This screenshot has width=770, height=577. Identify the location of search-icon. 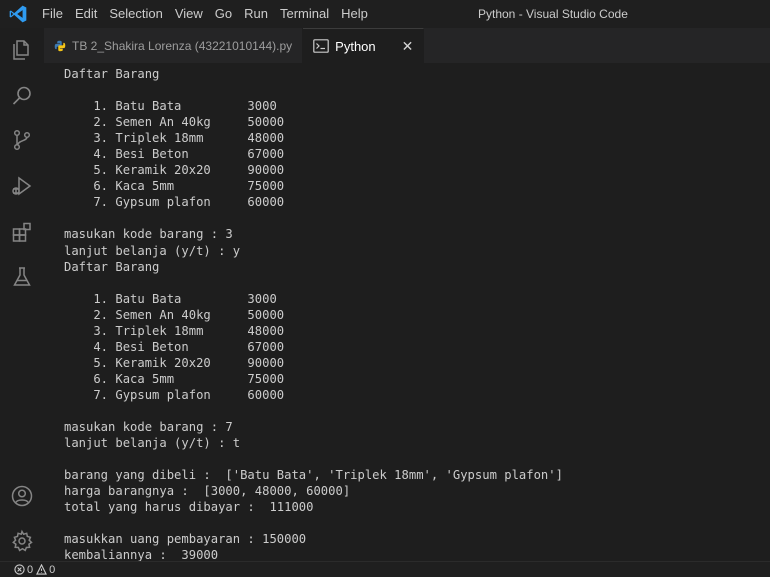
(22, 96).